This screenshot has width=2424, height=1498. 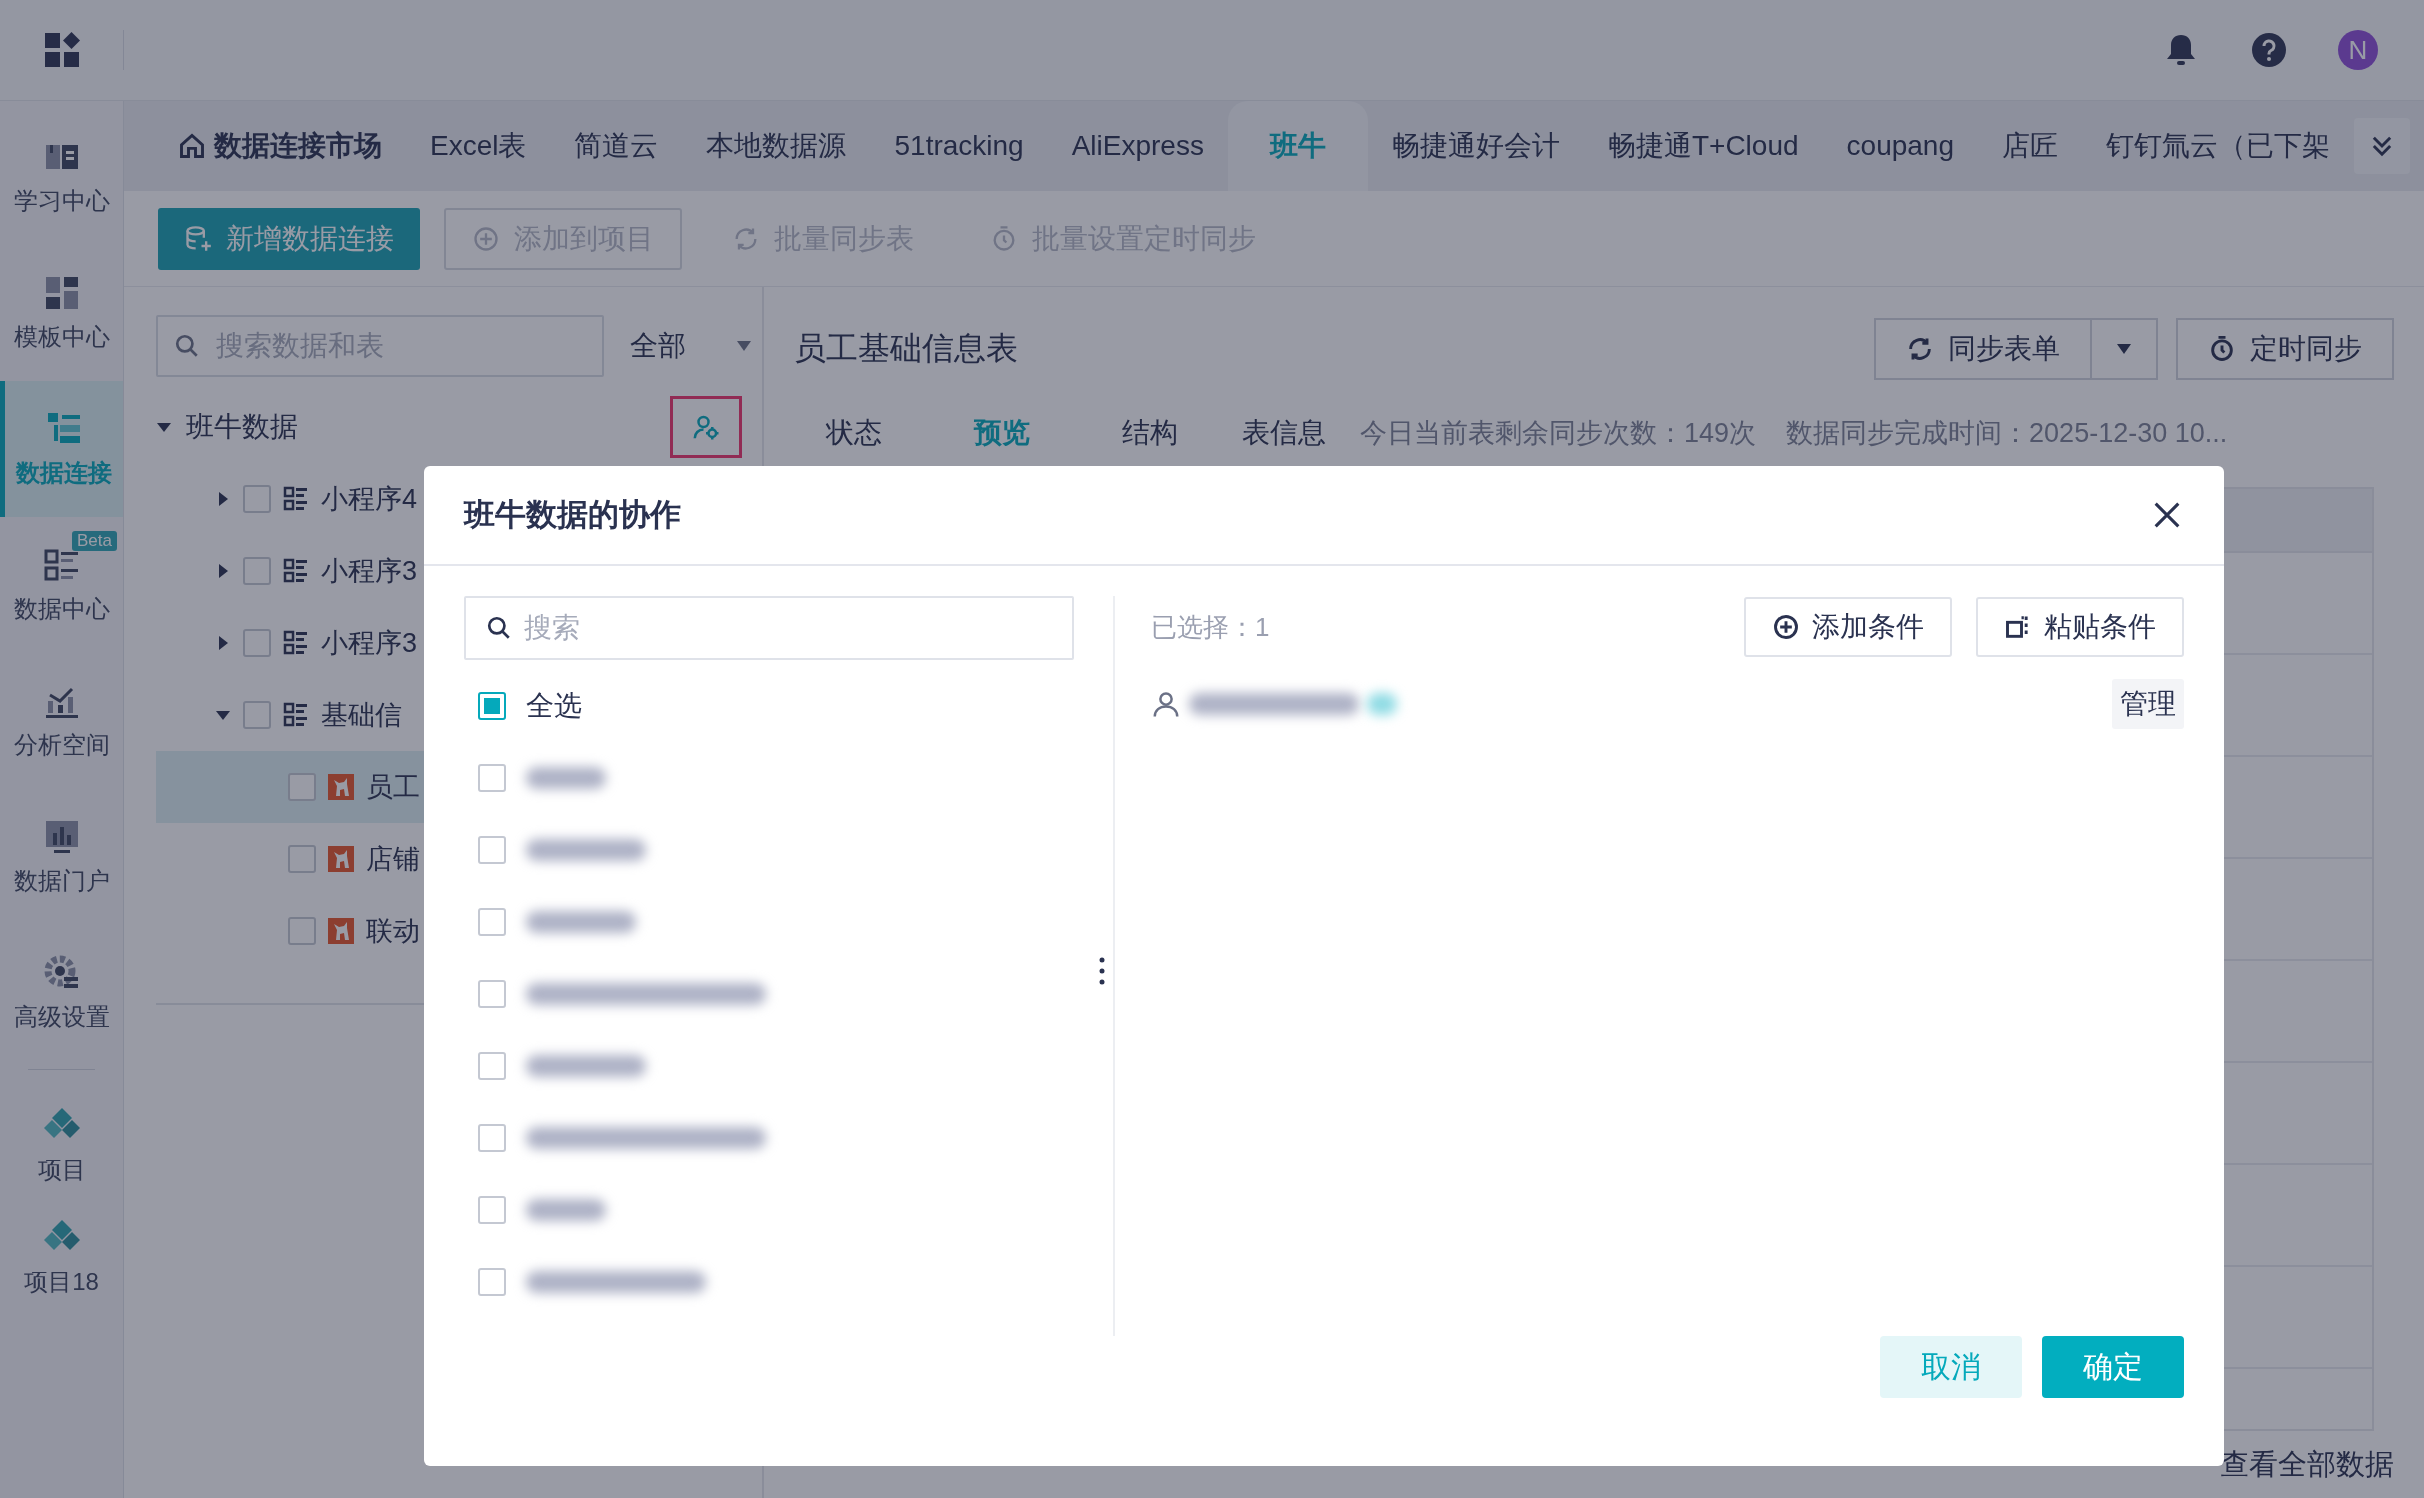 What do you see at coordinates (1900, 146) in the screenshot?
I see `tab: coupang` at bounding box center [1900, 146].